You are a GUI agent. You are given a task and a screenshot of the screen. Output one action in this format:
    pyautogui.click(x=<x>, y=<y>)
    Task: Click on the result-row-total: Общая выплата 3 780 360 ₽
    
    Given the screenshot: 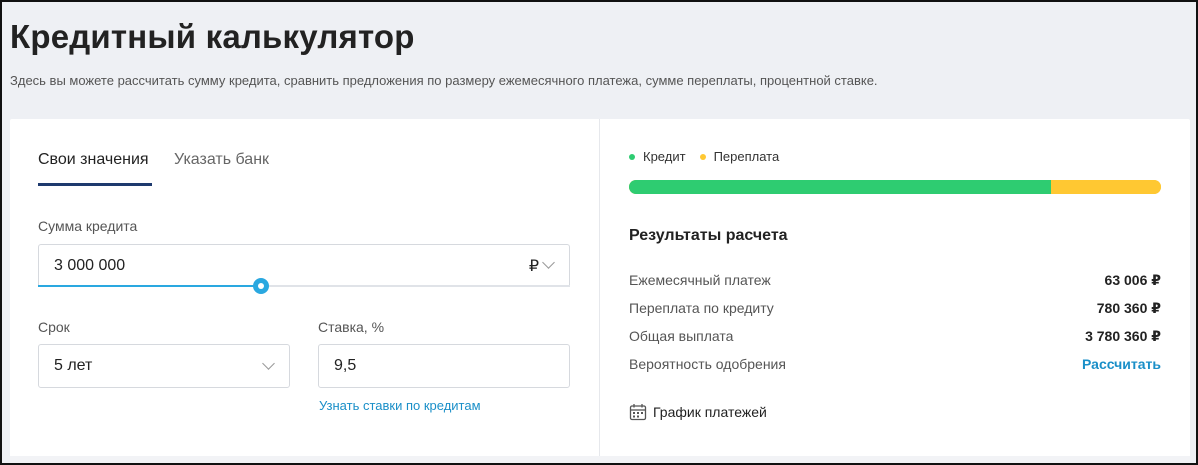 What is the action you would take?
    pyautogui.click(x=895, y=336)
    